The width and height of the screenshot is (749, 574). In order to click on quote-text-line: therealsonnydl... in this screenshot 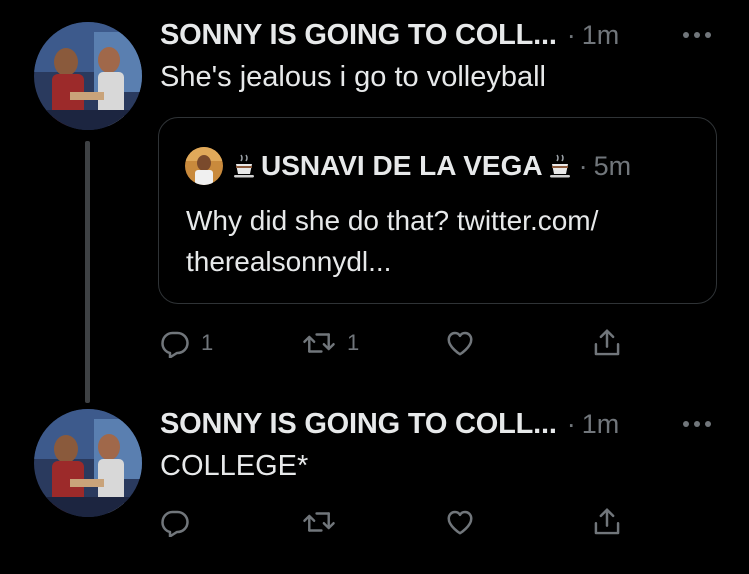, I will do `click(289, 261)`.